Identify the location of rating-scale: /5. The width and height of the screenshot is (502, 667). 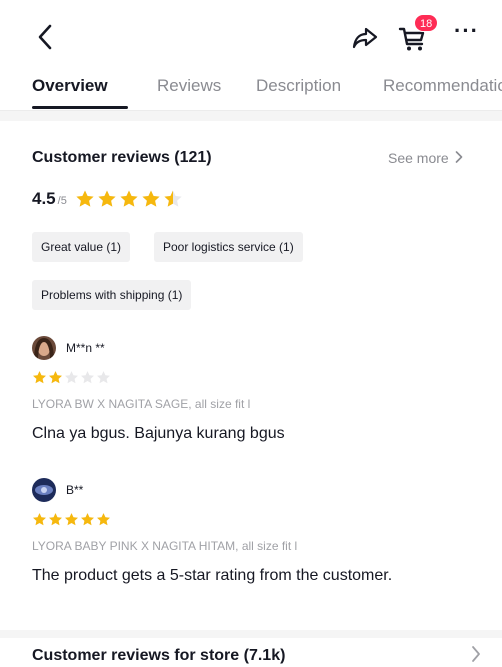
(62, 201).